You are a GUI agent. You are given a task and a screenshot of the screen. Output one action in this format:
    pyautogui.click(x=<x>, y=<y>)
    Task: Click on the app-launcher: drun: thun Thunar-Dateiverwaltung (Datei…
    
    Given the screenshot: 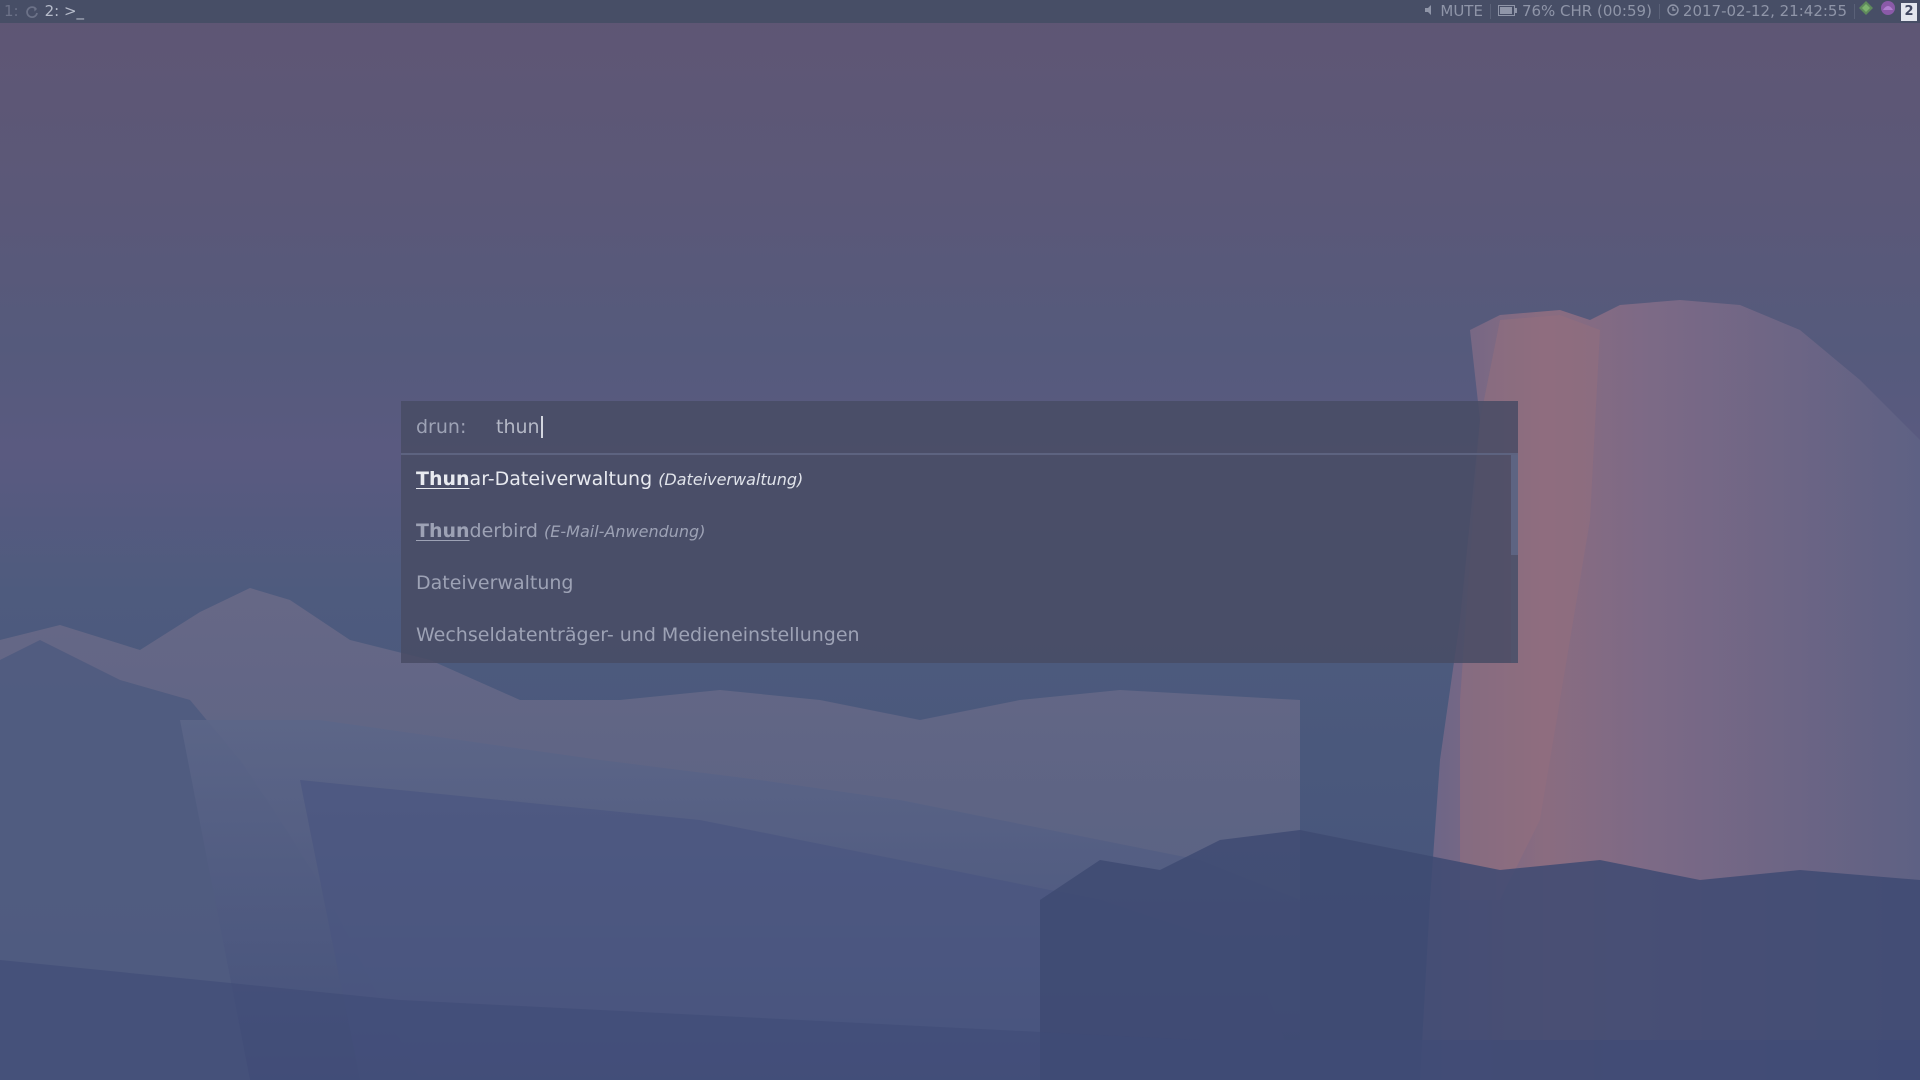 What is the action you would take?
    pyautogui.click(x=959, y=532)
    